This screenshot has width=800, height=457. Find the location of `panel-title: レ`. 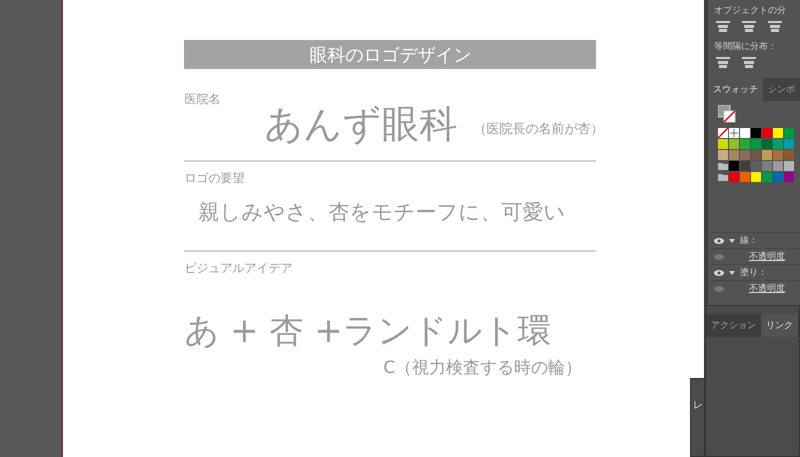

panel-title: レ is located at coordinates (697, 405).